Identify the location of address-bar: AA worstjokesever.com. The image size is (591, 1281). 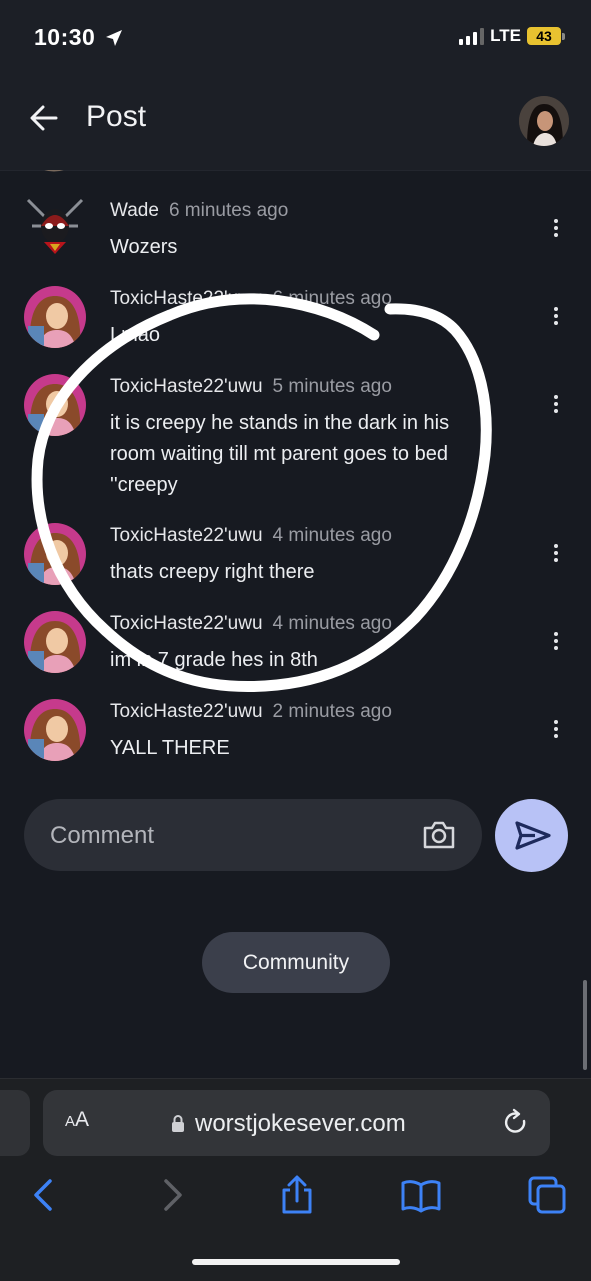
(296, 1123).